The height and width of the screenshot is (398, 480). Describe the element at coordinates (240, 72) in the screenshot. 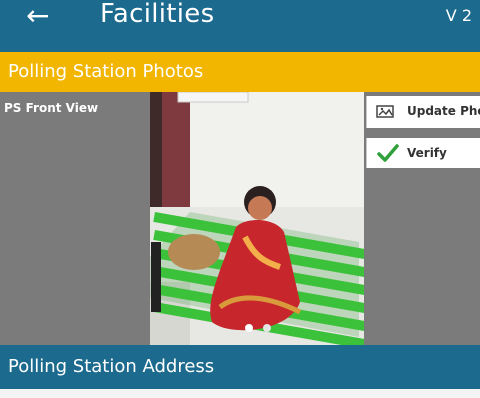

I see `photos-section-header: Polling Station Photos` at that location.